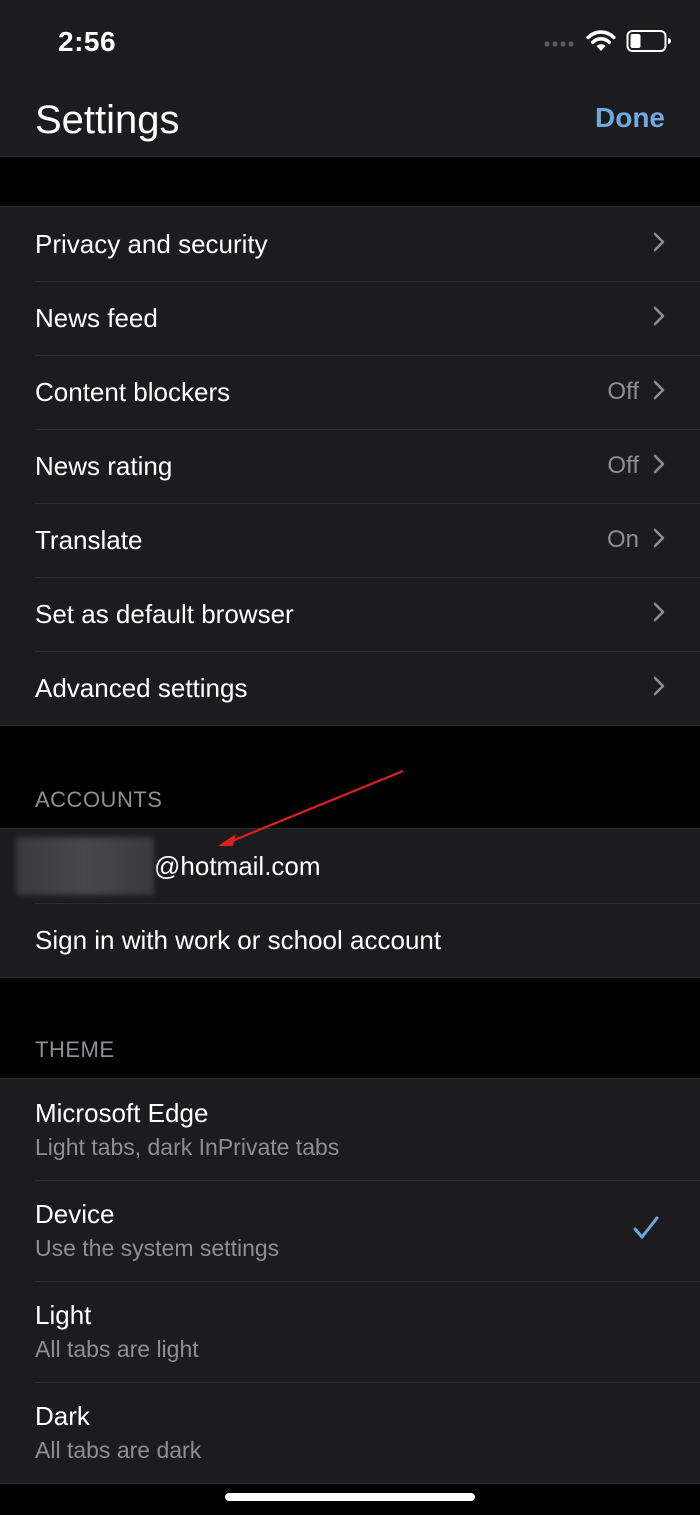  I want to click on settings-item-news-rating: News rating Off, so click(350, 466).